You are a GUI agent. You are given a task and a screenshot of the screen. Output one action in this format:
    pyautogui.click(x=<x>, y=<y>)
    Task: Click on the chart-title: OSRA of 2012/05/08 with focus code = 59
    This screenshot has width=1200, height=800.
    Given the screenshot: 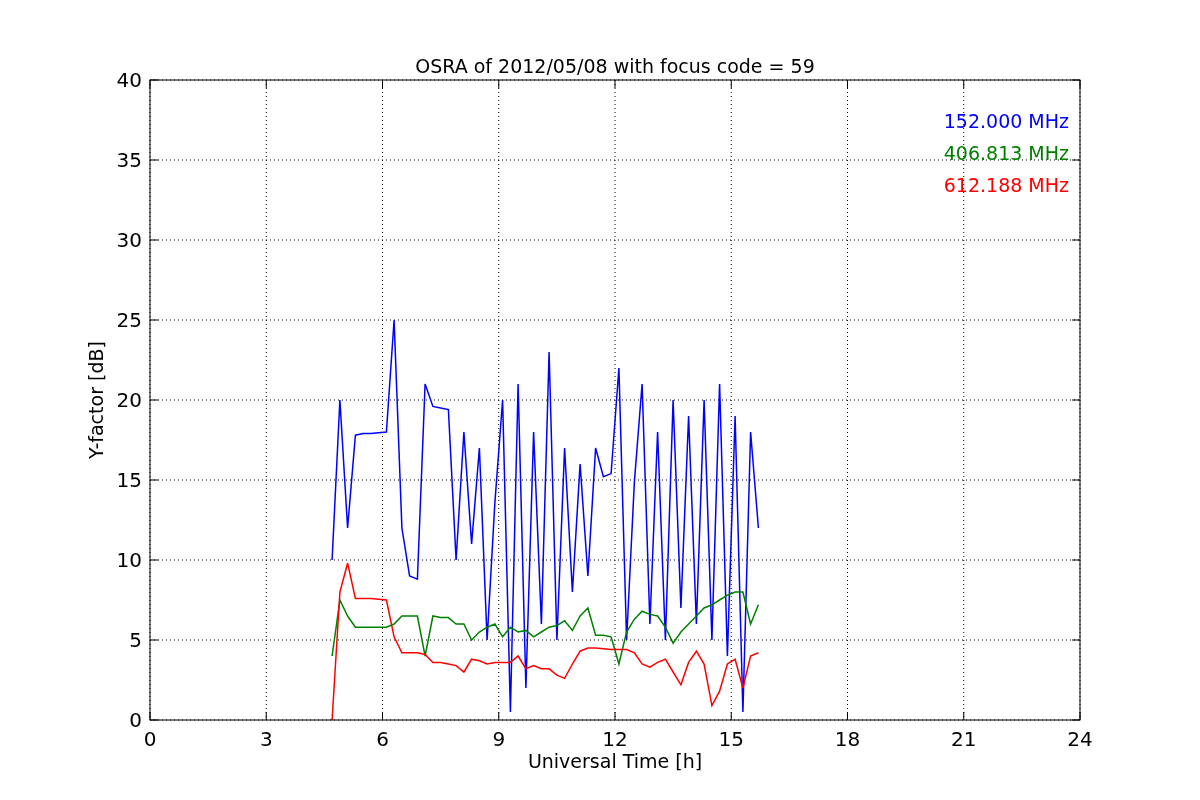 What is the action you would take?
    pyautogui.click(x=615, y=66)
    